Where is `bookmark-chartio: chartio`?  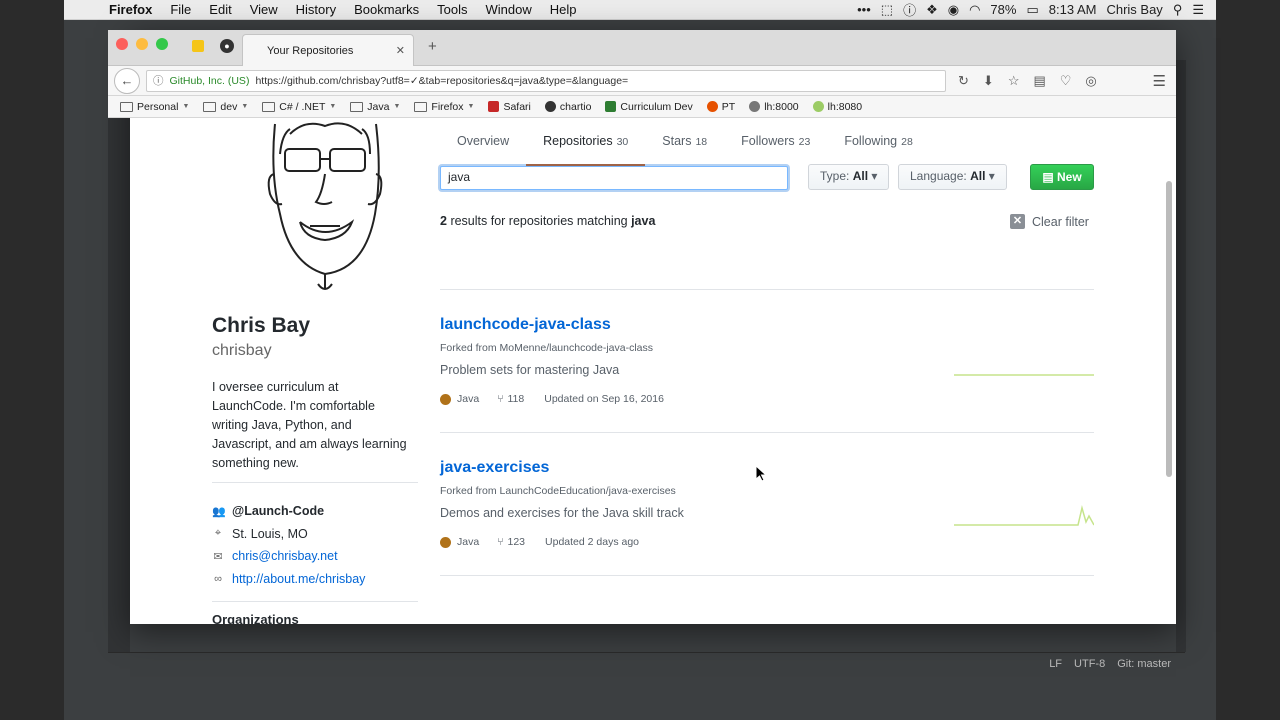
bookmark-chartio: chartio is located at coordinates (567, 107).